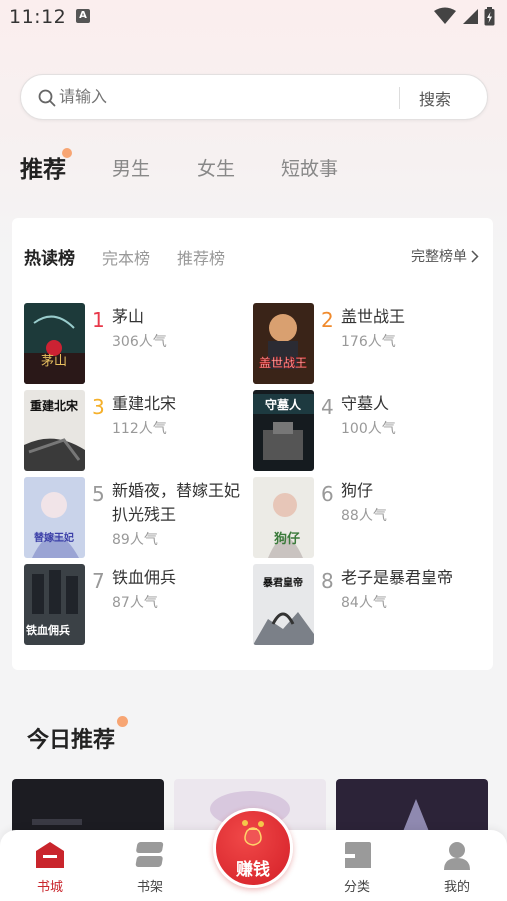  Describe the element at coordinates (282, 582) in the screenshot. I see `cover-text: 暴君皇帝` at that location.